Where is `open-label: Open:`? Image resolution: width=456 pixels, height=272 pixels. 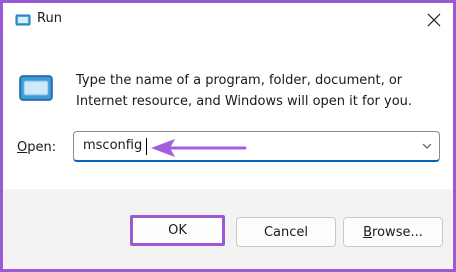
open-label: Open: is located at coordinates (36, 147).